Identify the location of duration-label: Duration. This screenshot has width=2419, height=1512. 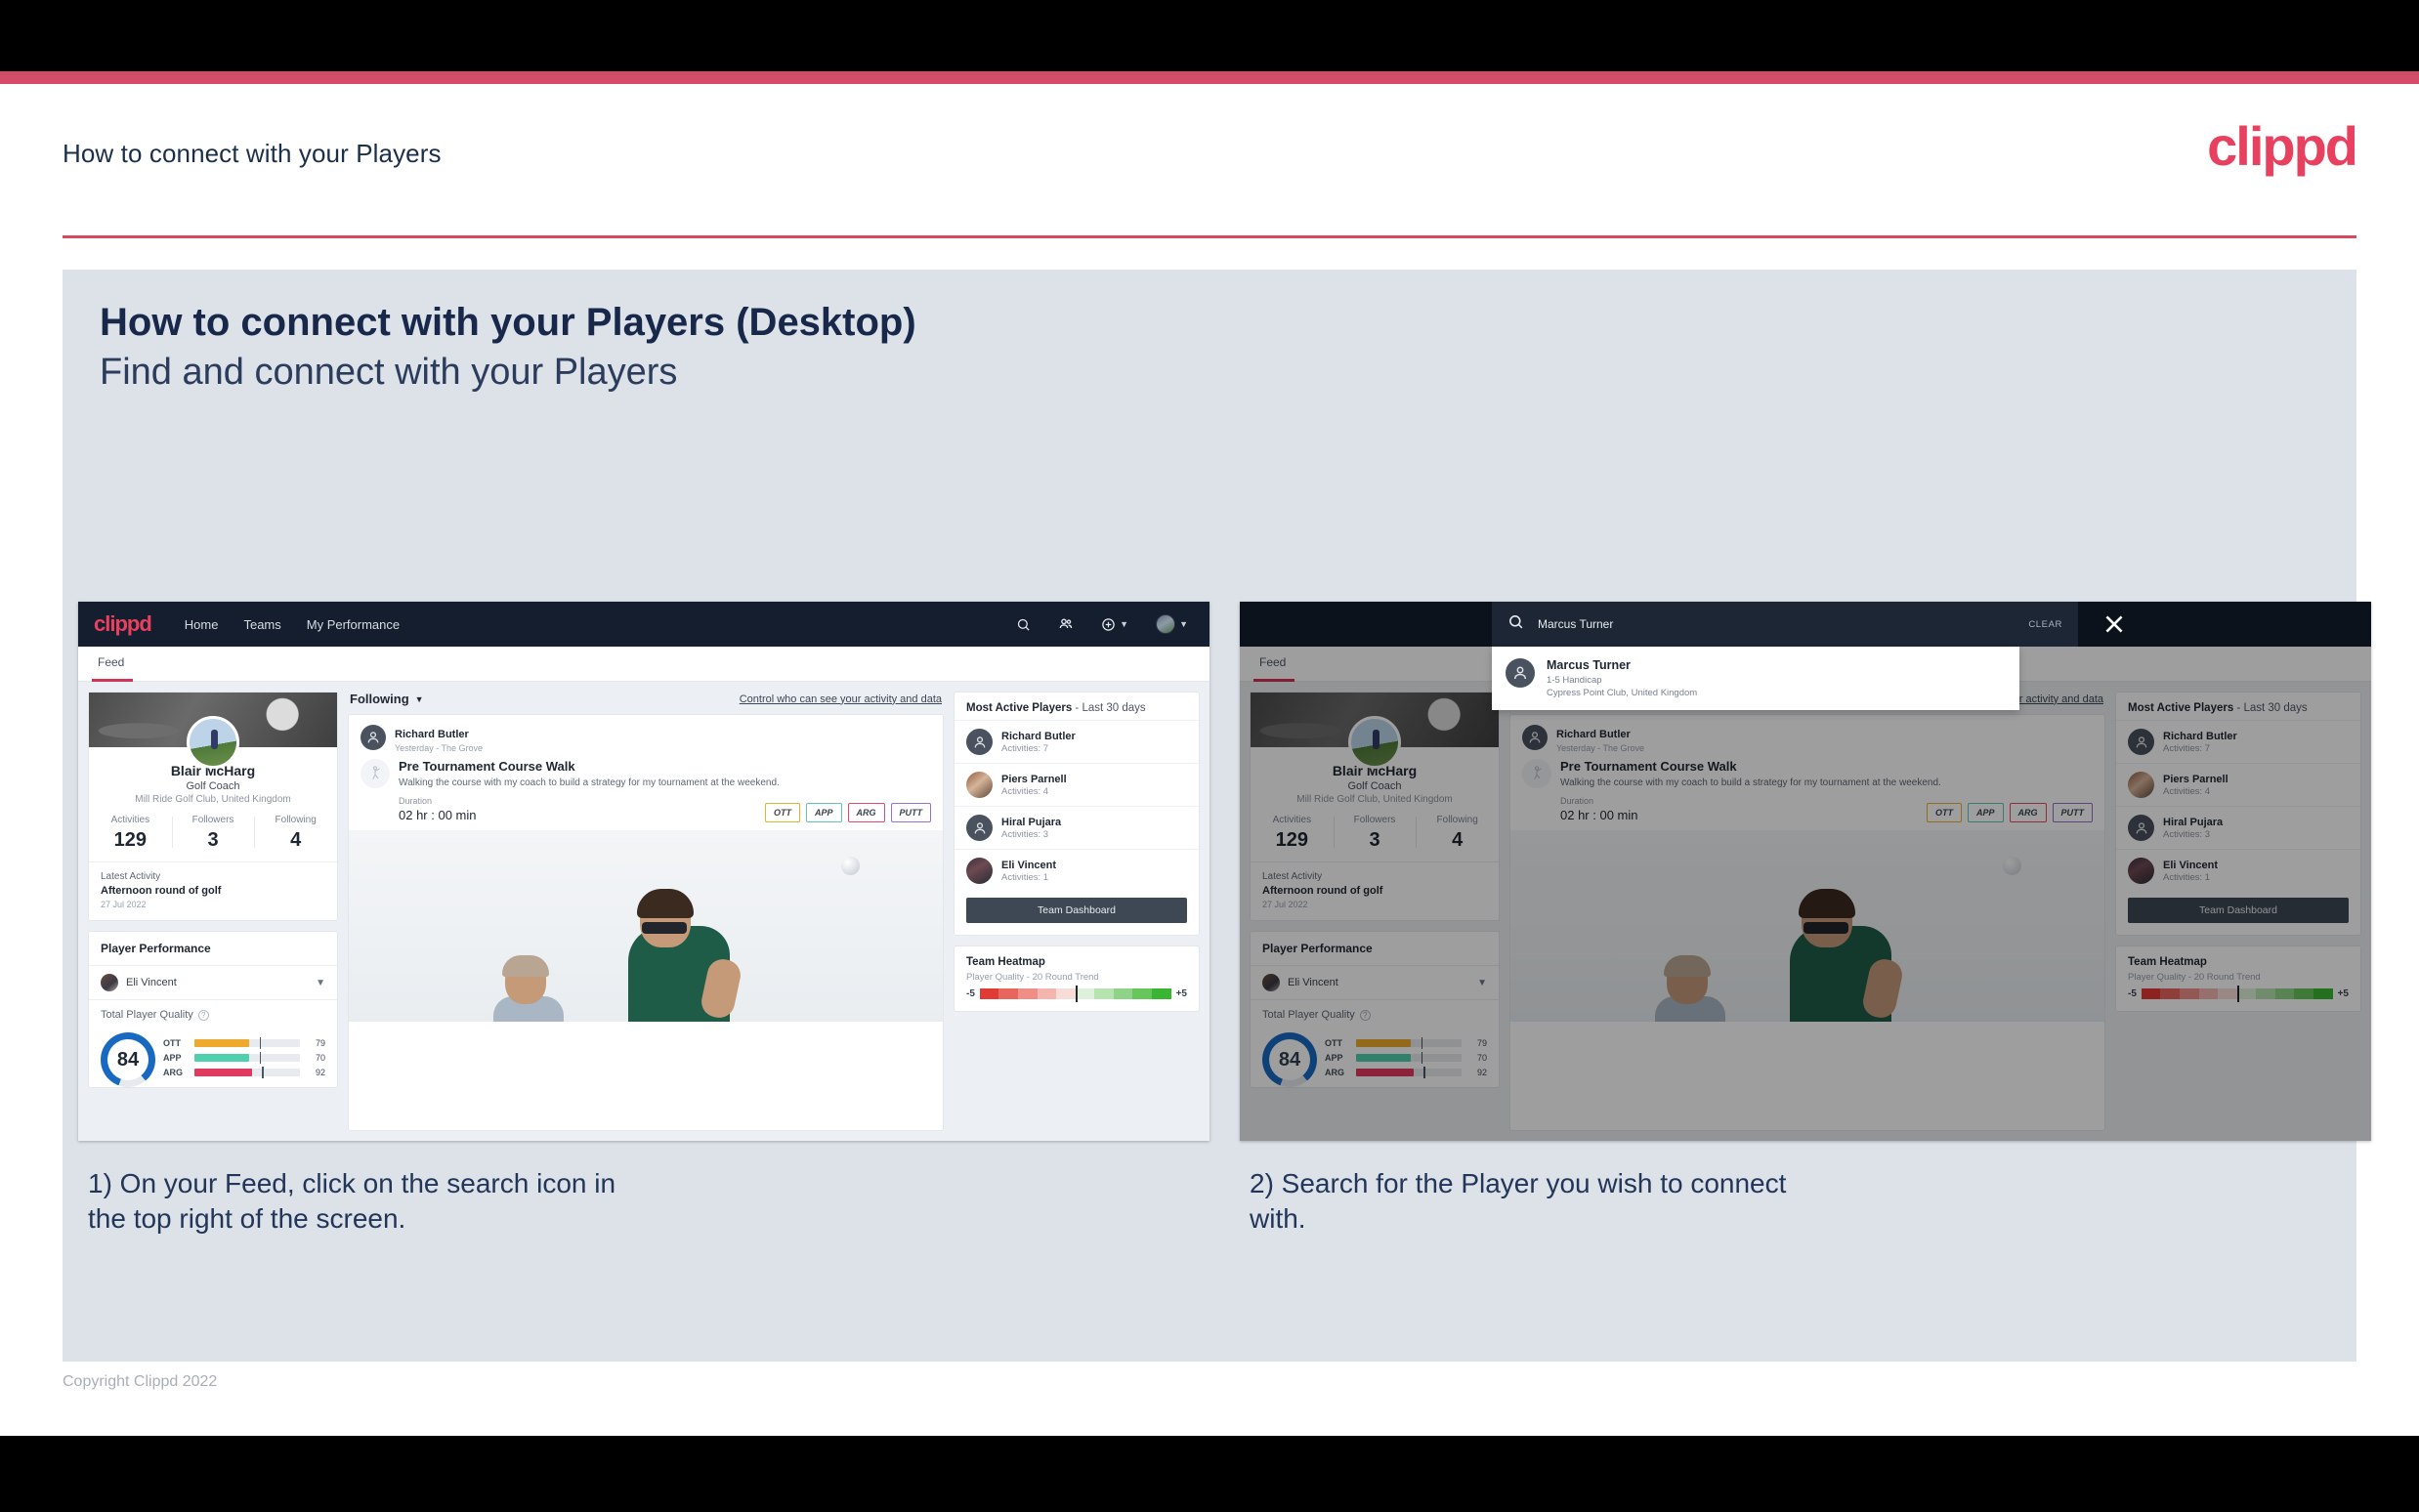
(416, 801).